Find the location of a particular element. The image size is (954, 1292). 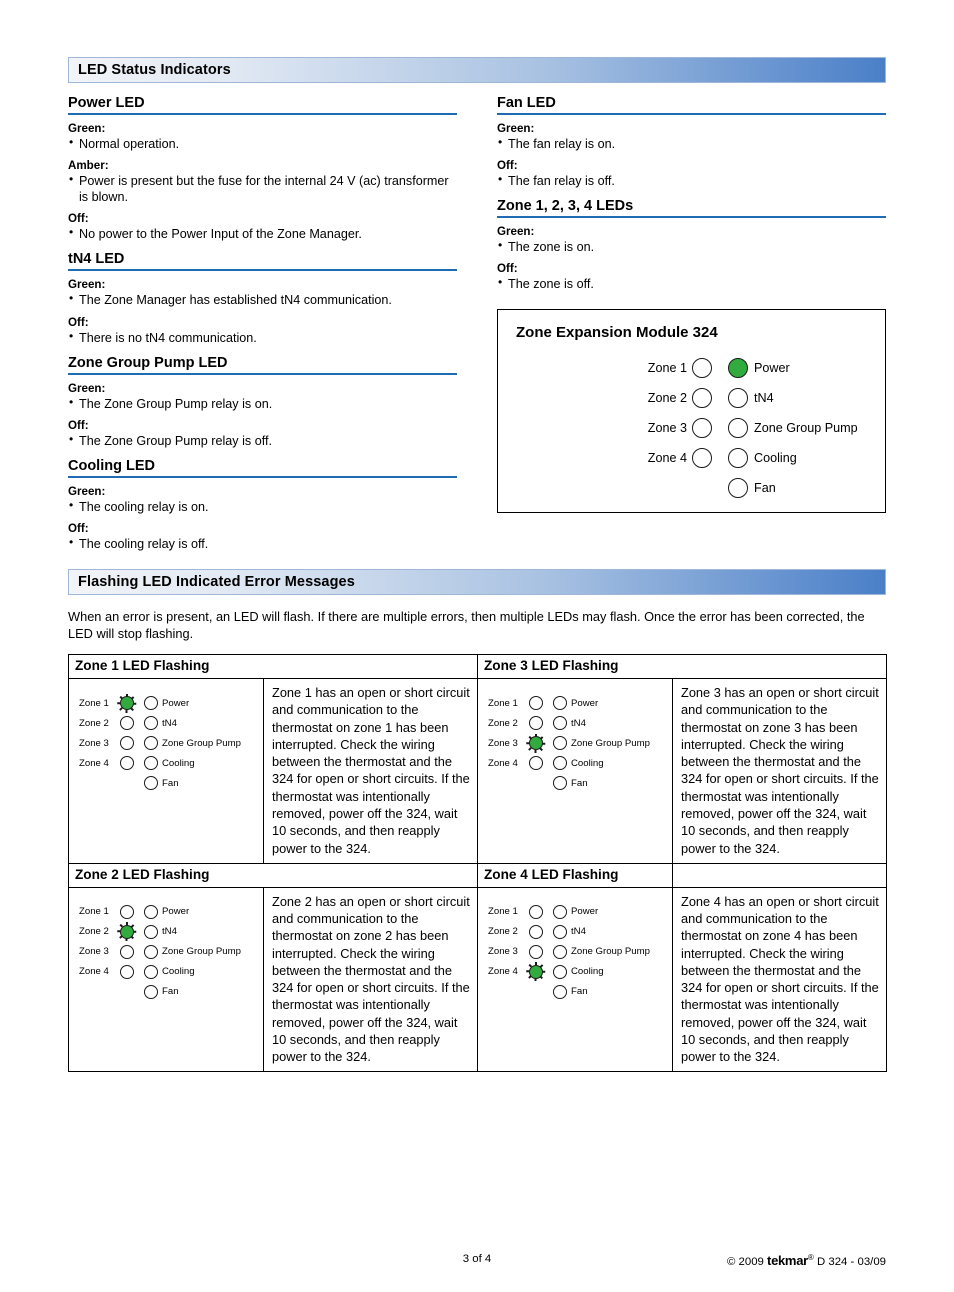

table-header-row: Zone 1 LED Flashing Zone 3 LED Flashing is located at coordinates (477, 667).